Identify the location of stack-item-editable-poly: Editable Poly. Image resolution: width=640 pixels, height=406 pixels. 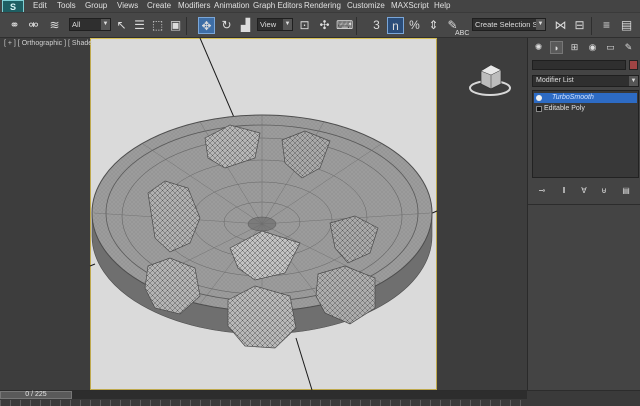
(585, 109).